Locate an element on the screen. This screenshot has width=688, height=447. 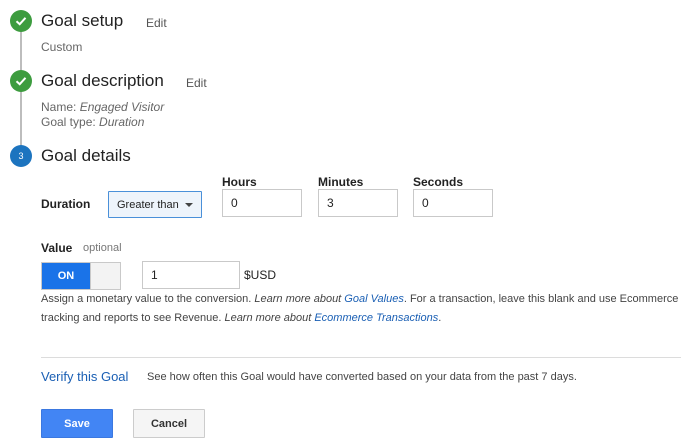
step-title-goal-details: Goal details is located at coordinates (86, 155).